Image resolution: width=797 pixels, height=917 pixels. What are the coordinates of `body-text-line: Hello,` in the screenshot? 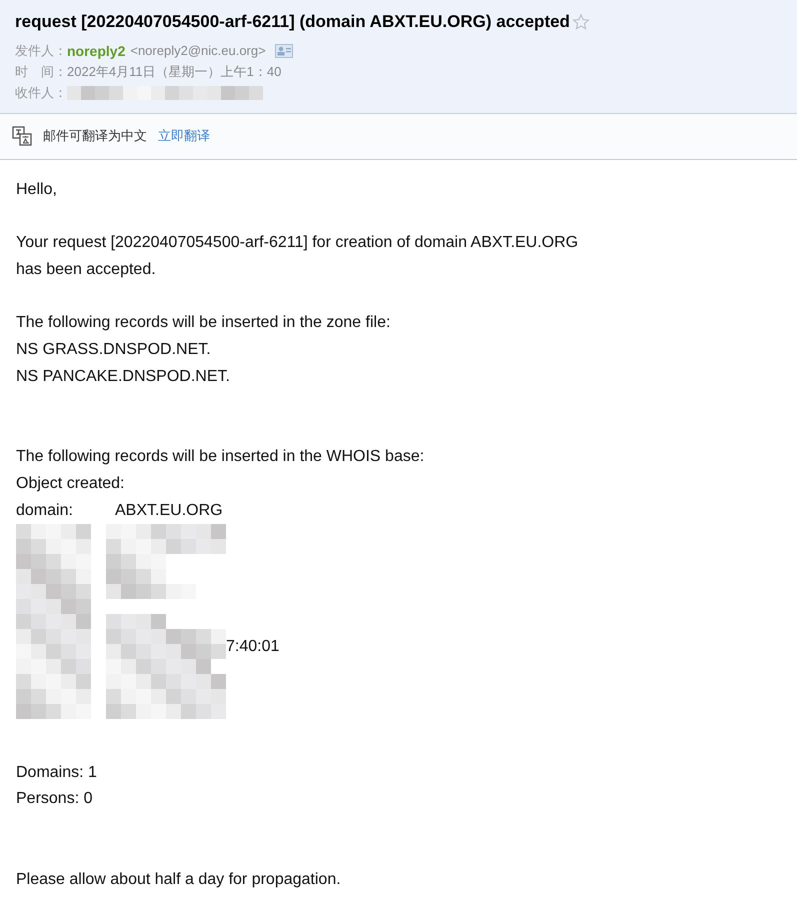 It's located at (37, 190).